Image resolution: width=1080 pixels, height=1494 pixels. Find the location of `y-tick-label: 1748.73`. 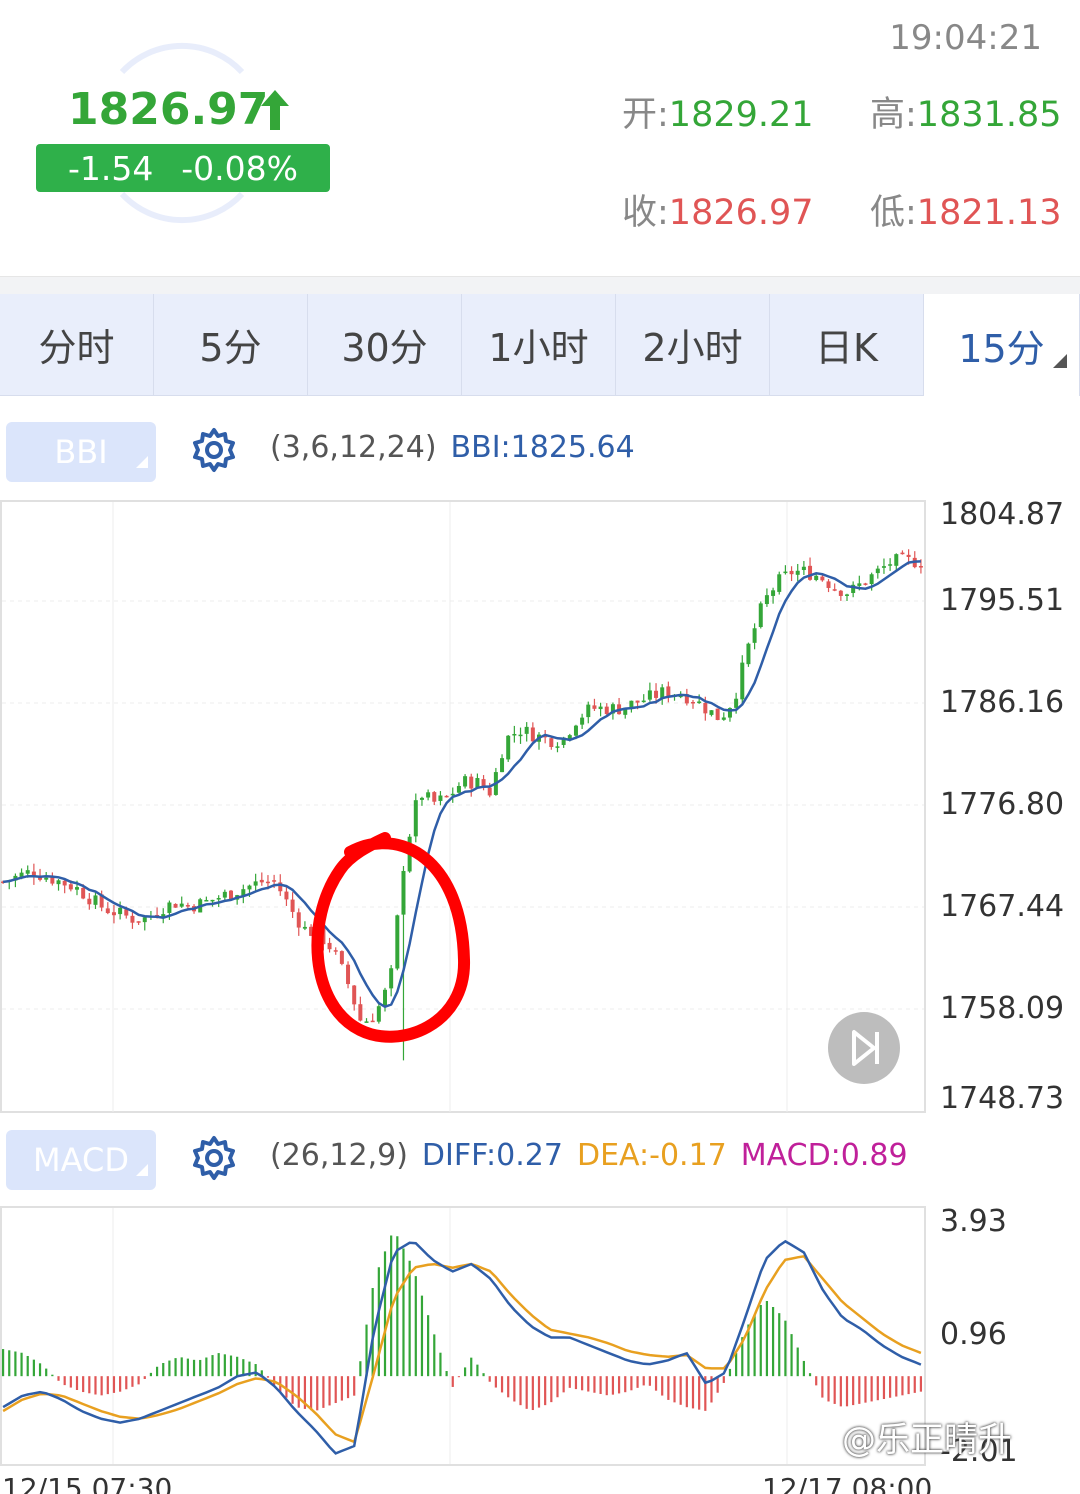

y-tick-label: 1748.73 is located at coordinates (1002, 1098).